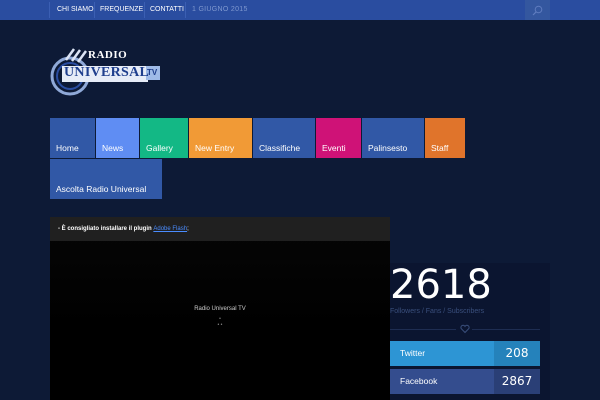  Describe the element at coordinates (437, 311) in the screenshot. I see `social-caption: Followers / Fans / Subscribers` at that location.